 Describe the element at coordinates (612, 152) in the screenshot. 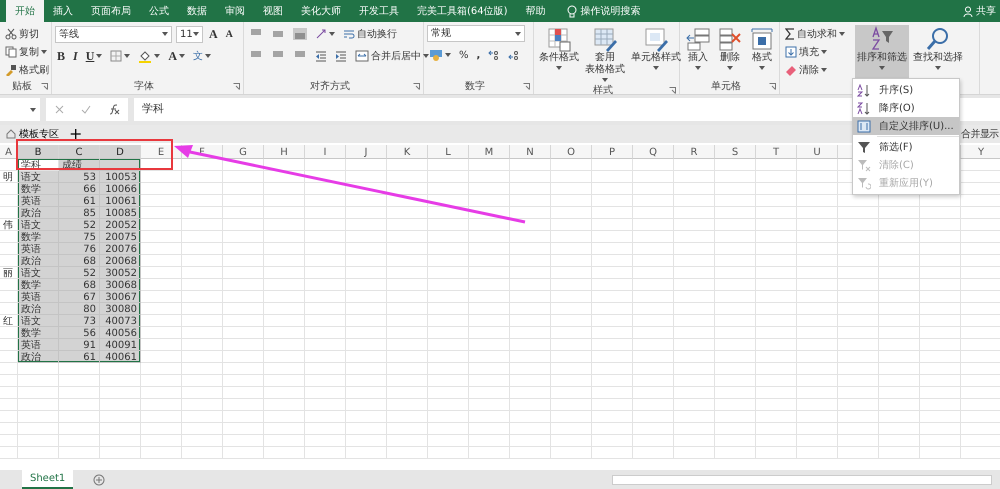

I see `column-header: P` at that location.